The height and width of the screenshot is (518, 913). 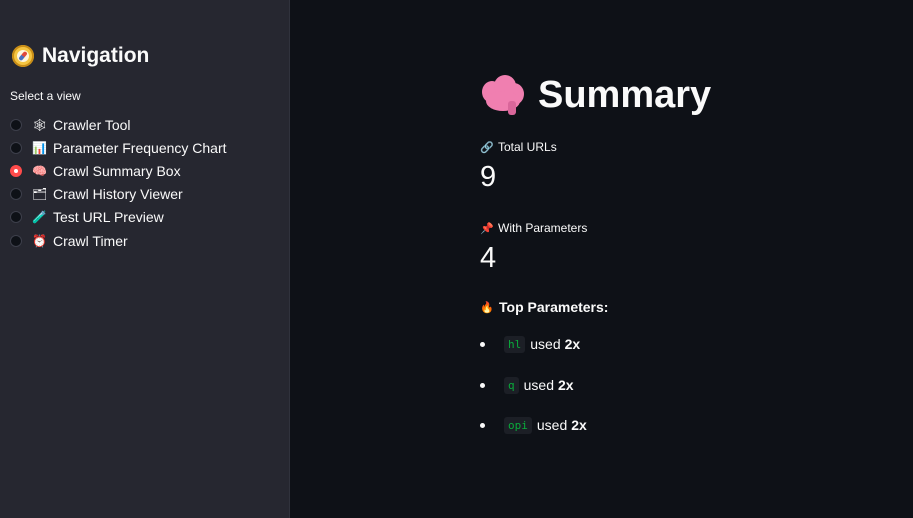 I want to click on radio-option-crawl-summary-box: 🧠 Crawl Summary Box, so click(x=118, y=170).